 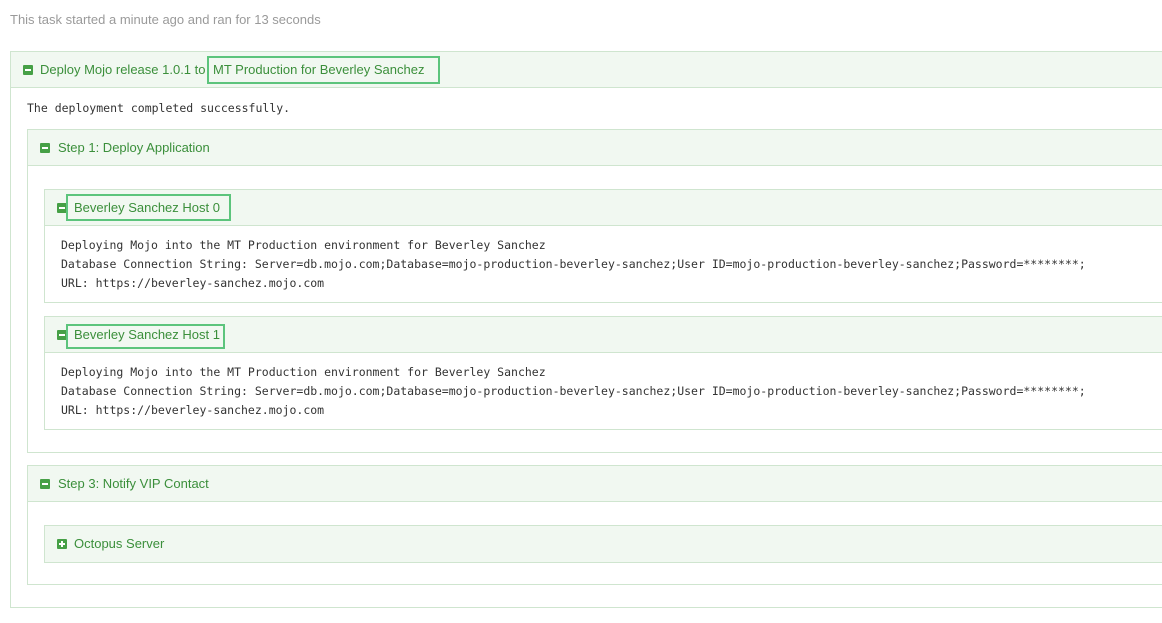 What do you see at coordinates (134, 147) in the screenshot?
I see `step-1-title: Step 1: Deploy Application` at bounding box center [134, 147].